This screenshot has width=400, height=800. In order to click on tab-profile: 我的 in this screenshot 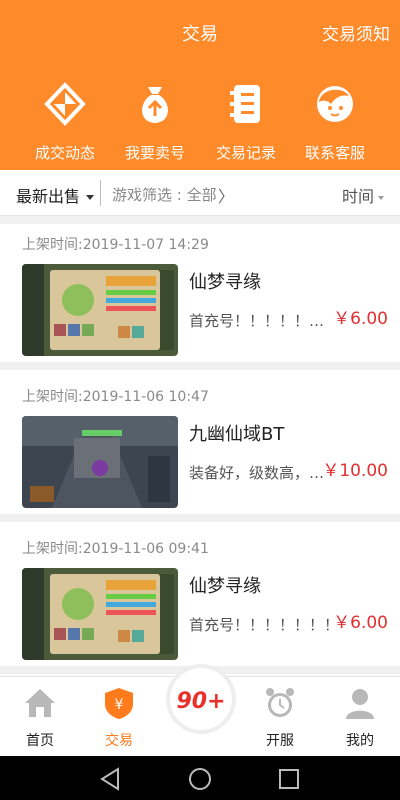, I will do `click(360, 717)`.